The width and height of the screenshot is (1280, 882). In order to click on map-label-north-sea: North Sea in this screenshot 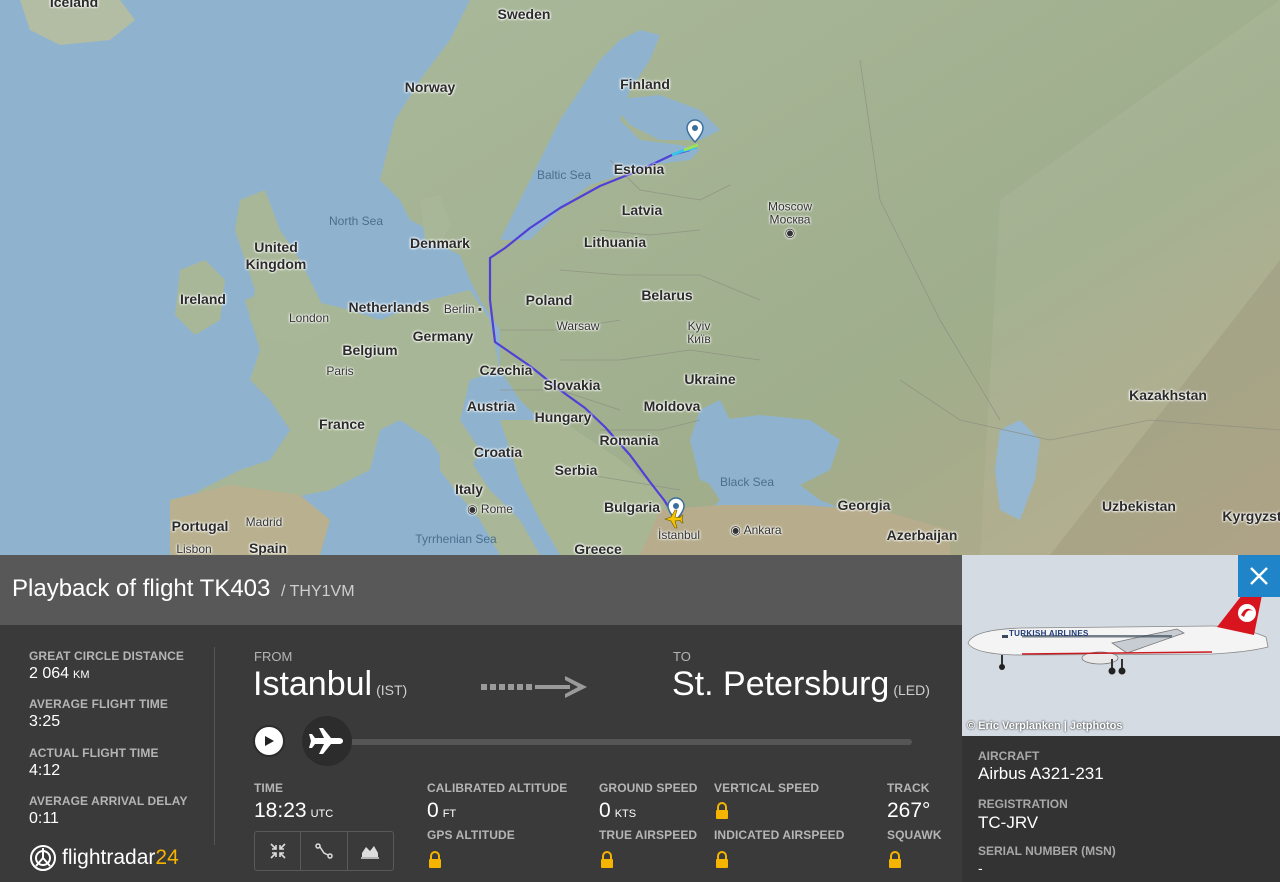, I will do `click(356, 221)`.